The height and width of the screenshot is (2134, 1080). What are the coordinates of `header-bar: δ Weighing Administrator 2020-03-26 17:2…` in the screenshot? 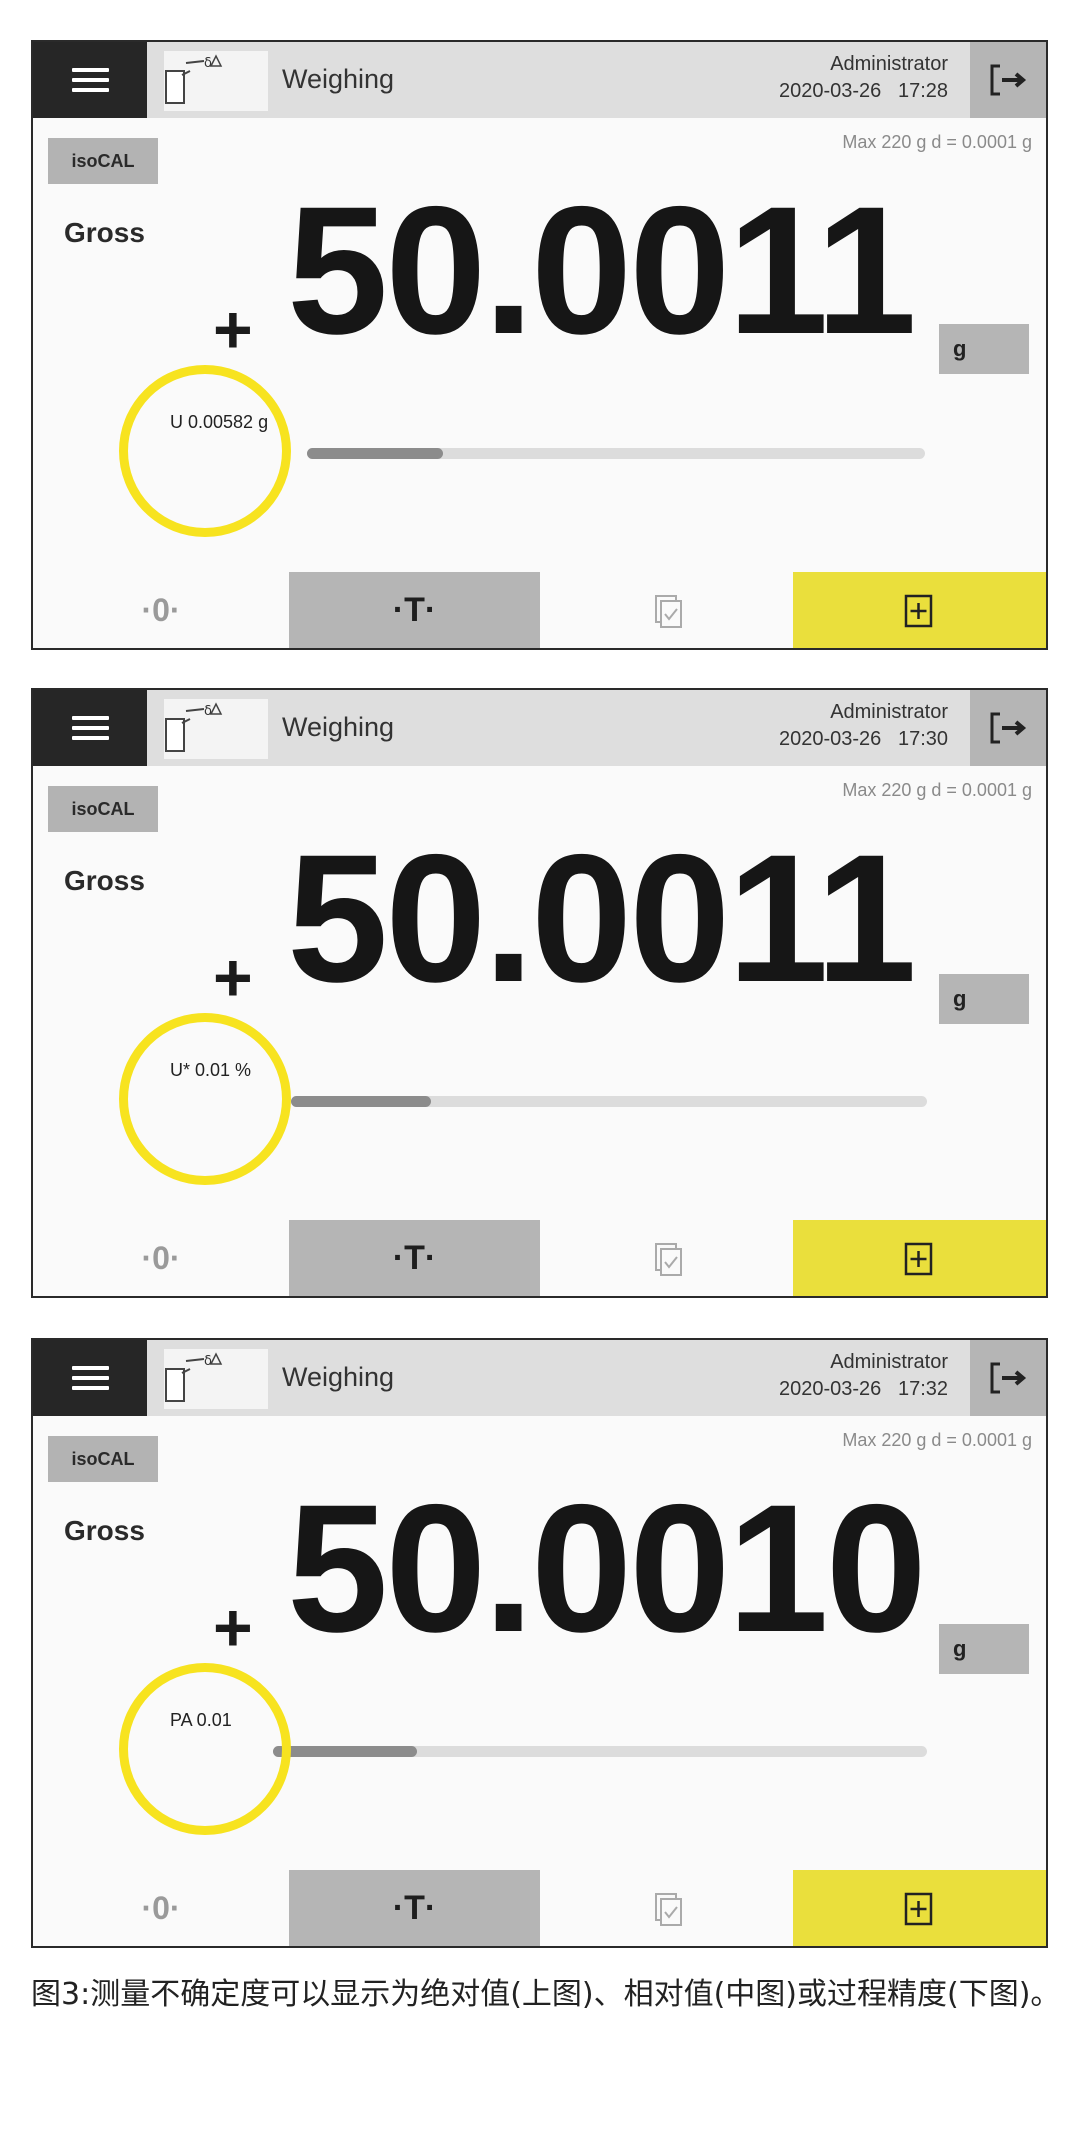 It's located at (539, 80).